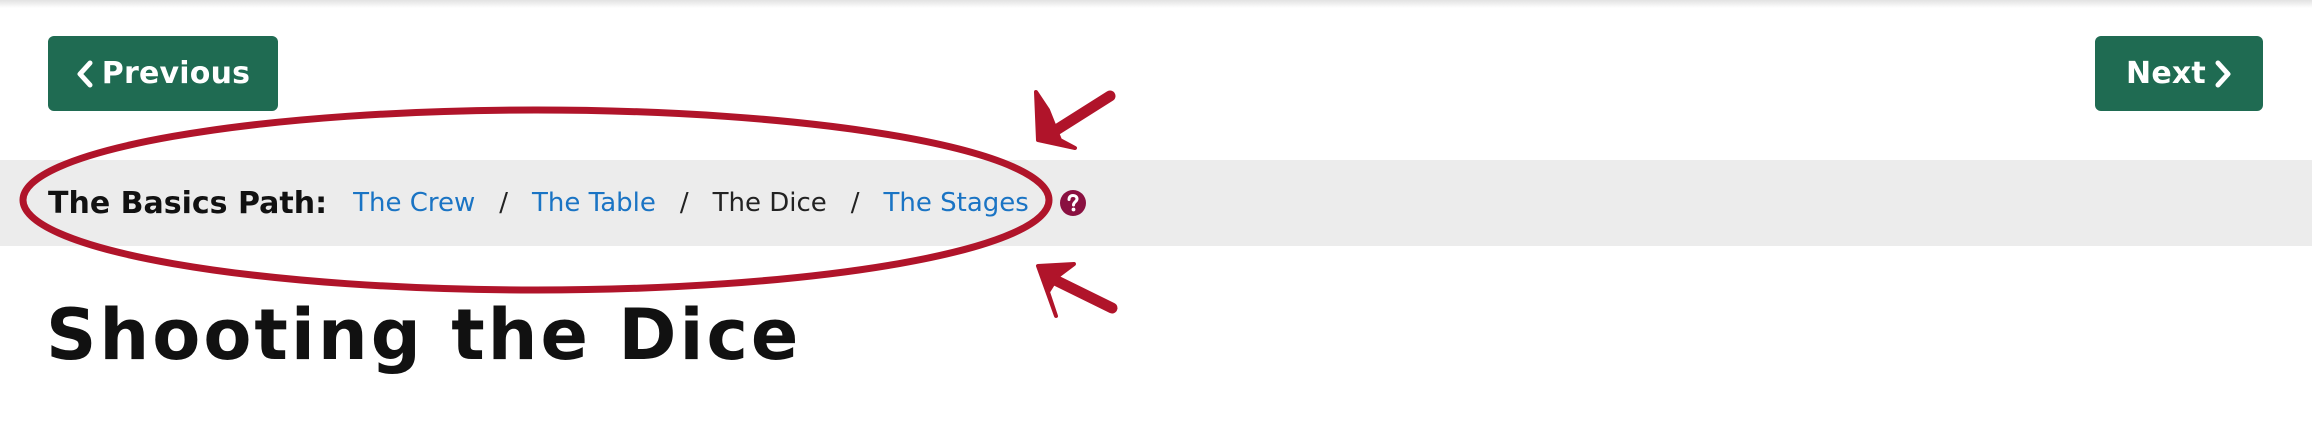  Describe the element at coordinates (2166, 73) in the screenshot. I see `next-button-label: Next` at that location.